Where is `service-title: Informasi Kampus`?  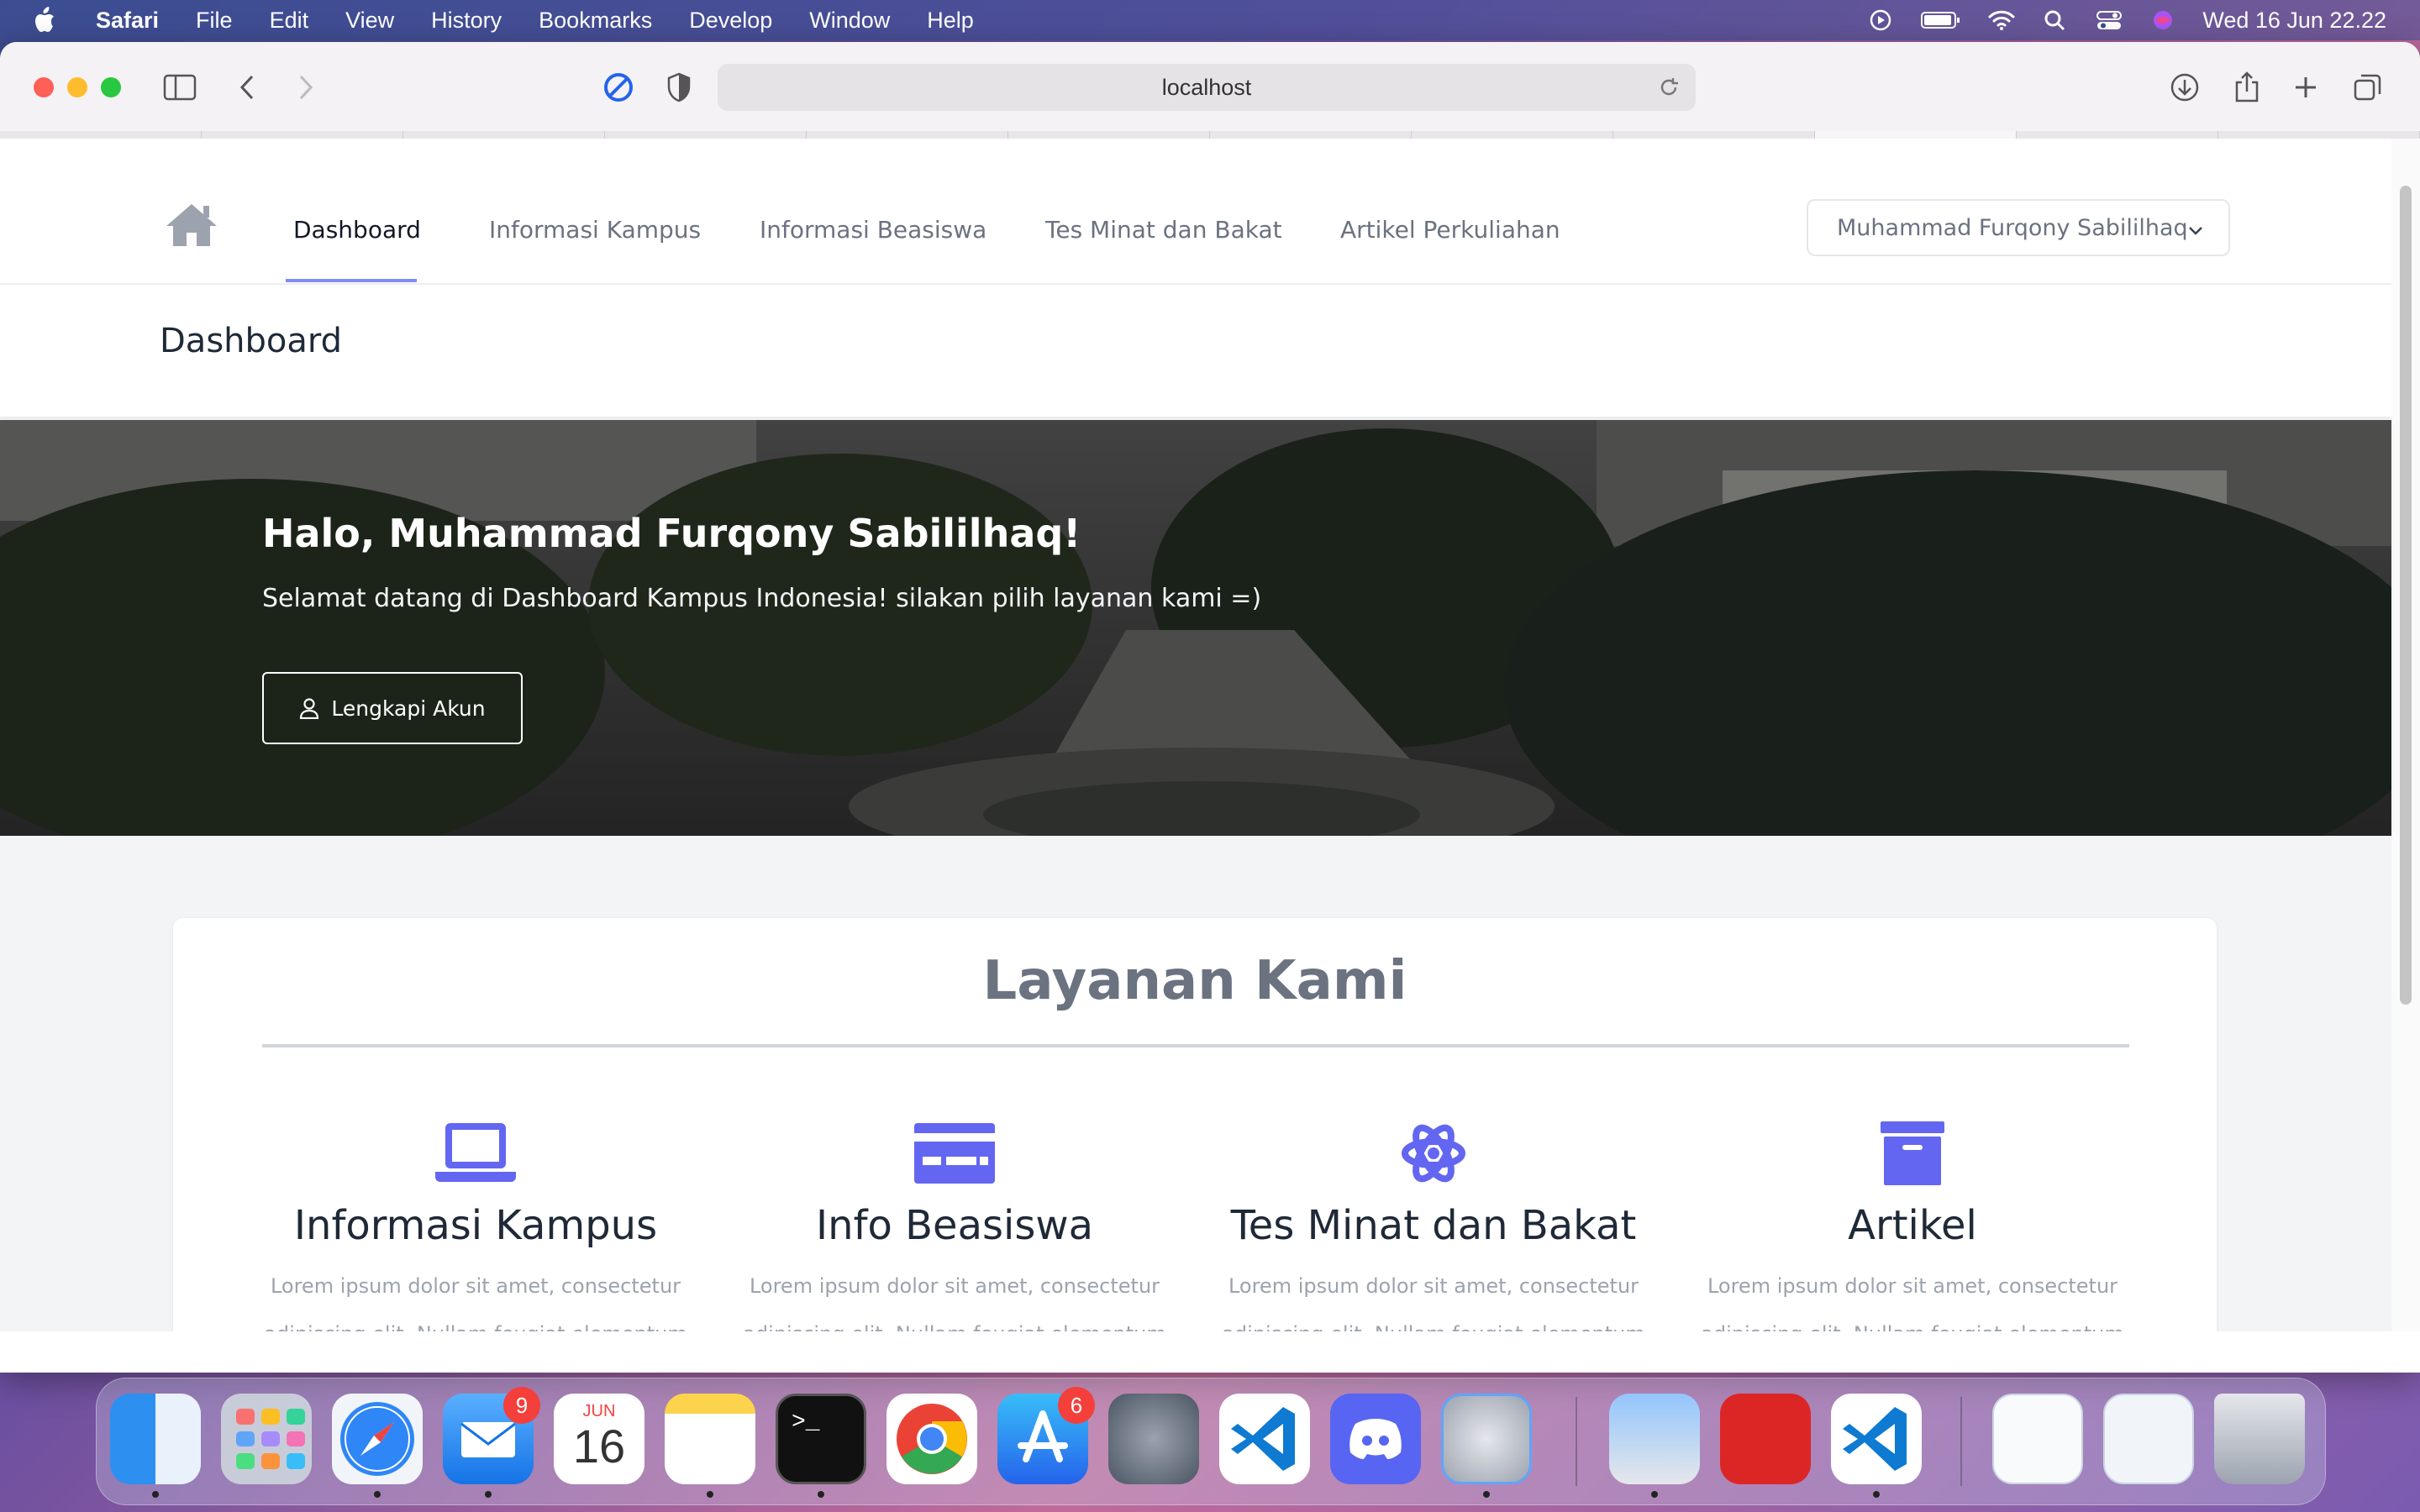
service-title: Informasi Kampus is located at coordinates (476, 1225).